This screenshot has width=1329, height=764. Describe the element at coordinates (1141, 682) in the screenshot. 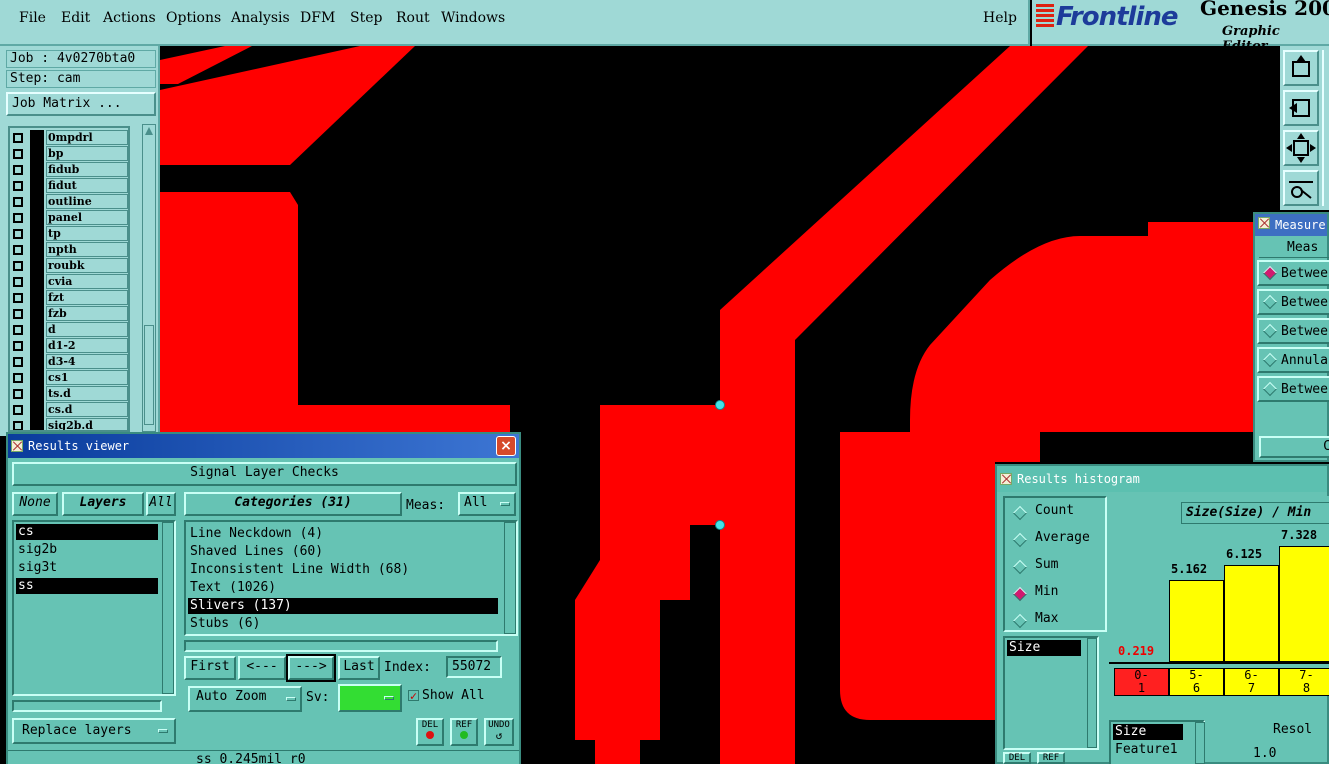

I see `histogram-bin-label: 0- 1` at that location.